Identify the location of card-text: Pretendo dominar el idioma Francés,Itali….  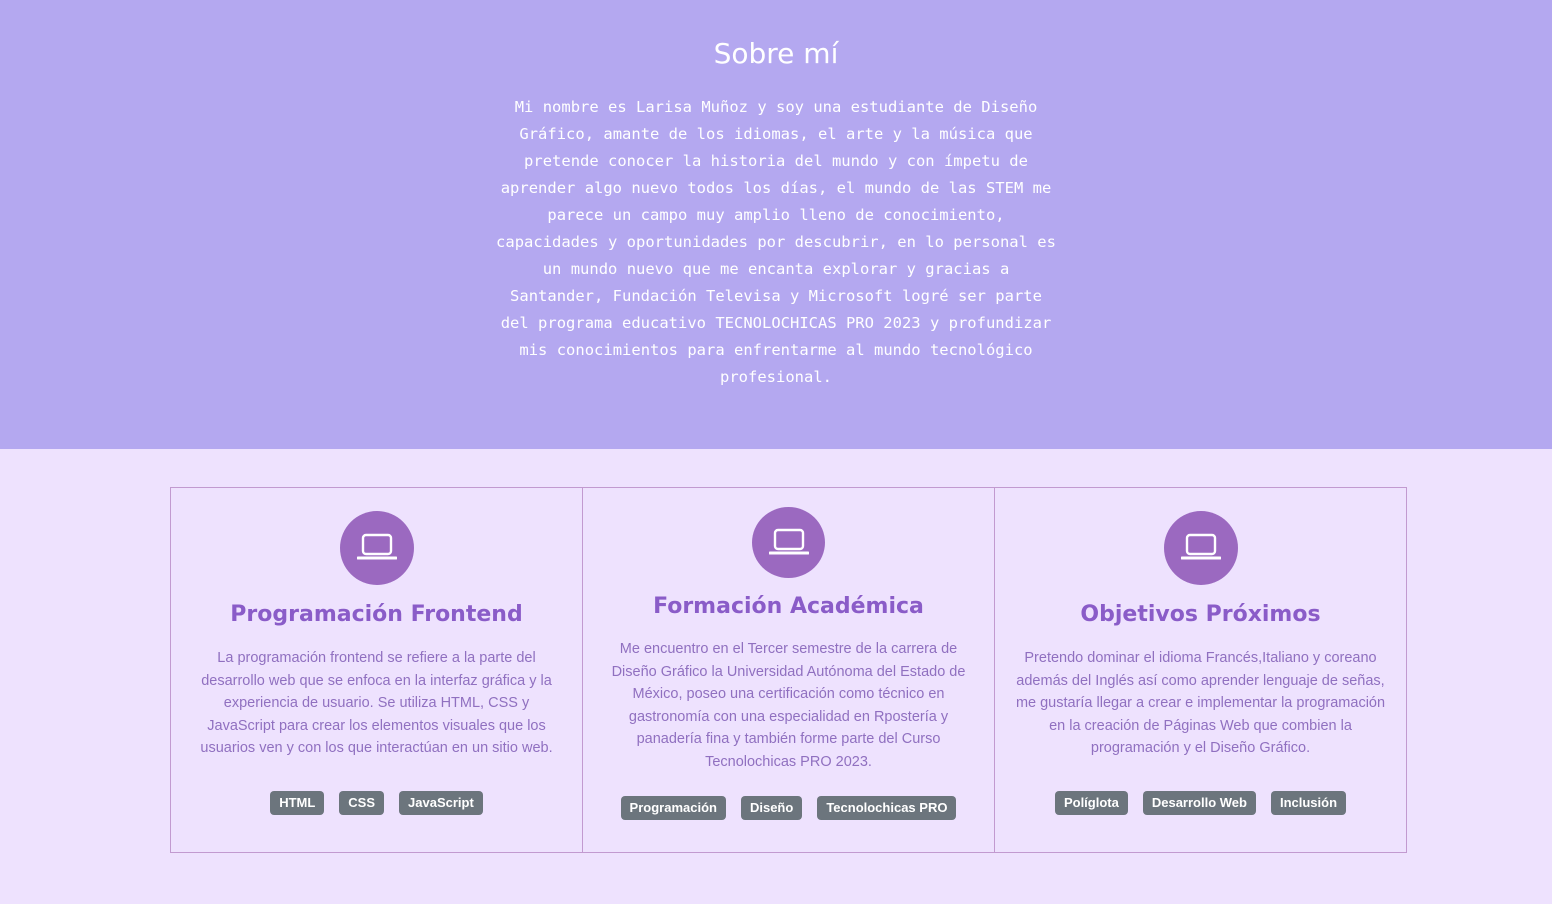
(1200, 703).